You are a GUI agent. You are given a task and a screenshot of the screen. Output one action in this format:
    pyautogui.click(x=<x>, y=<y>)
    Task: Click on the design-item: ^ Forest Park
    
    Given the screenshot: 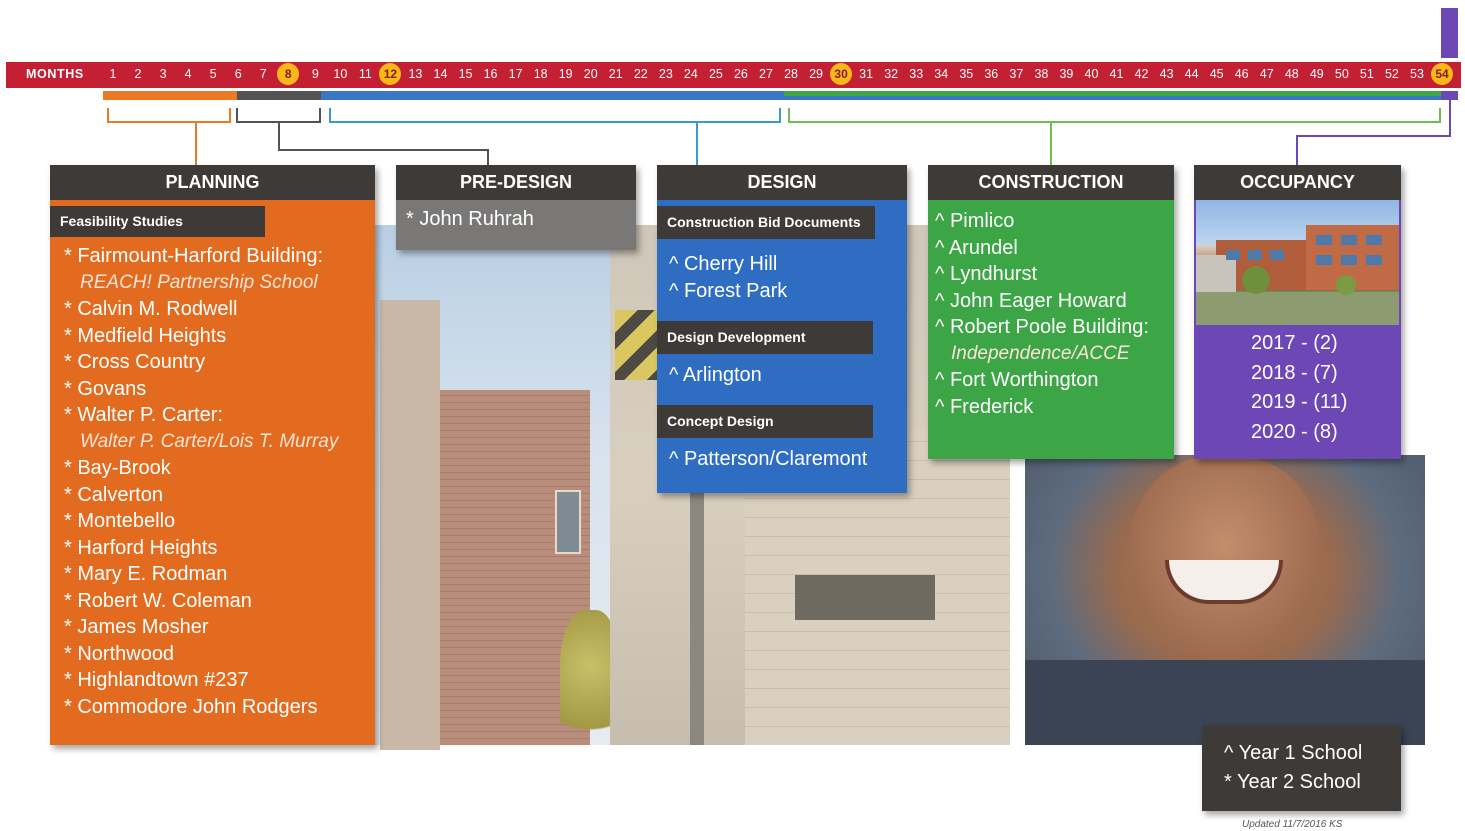 What is the action you would take?
    pyautogui.click(x=728, y=290)
    